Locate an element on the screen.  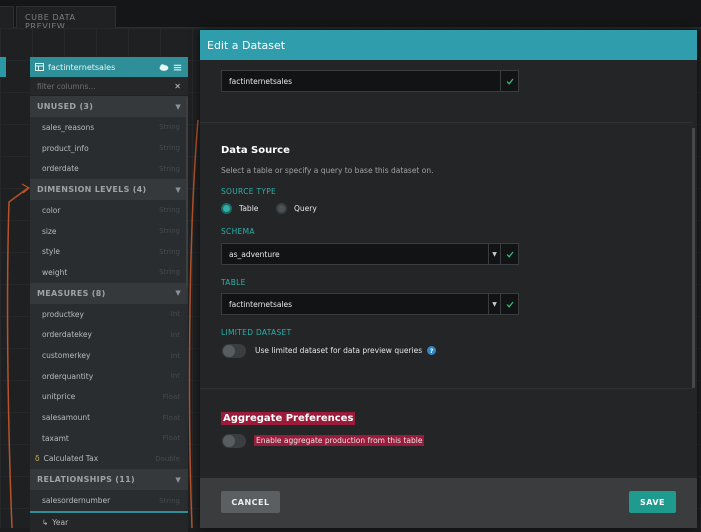
tab-previous is located at coordinates (7, 17).